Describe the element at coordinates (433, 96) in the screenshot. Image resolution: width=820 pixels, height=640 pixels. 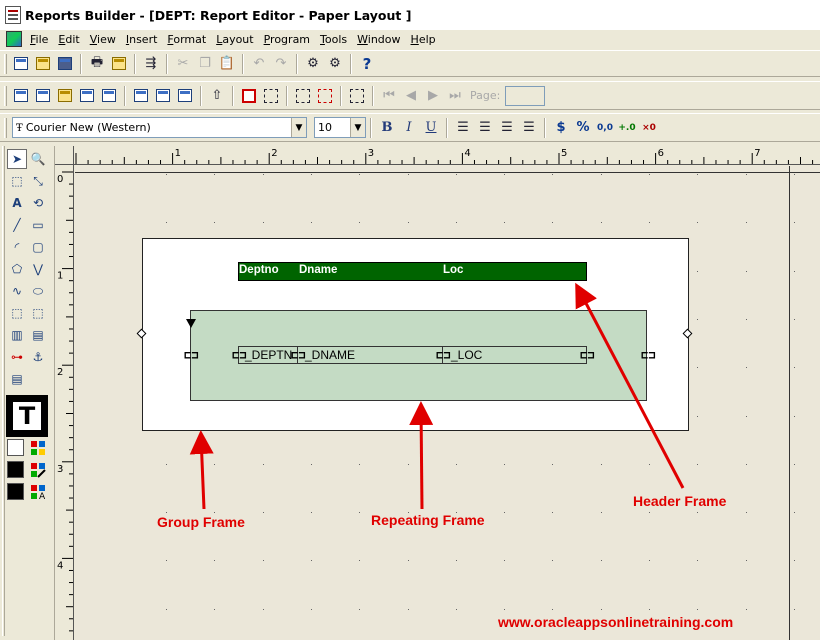
I see `next-page-button: ▶` at that location.